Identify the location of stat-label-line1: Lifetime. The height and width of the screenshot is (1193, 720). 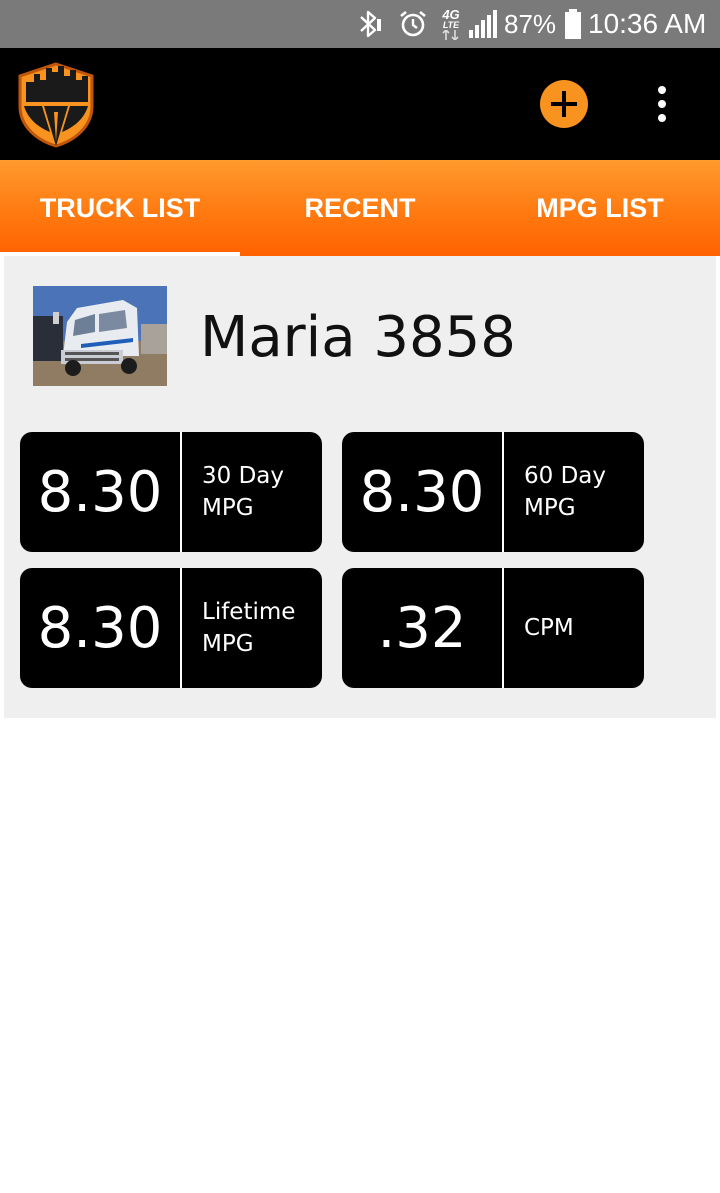
(249, 612).